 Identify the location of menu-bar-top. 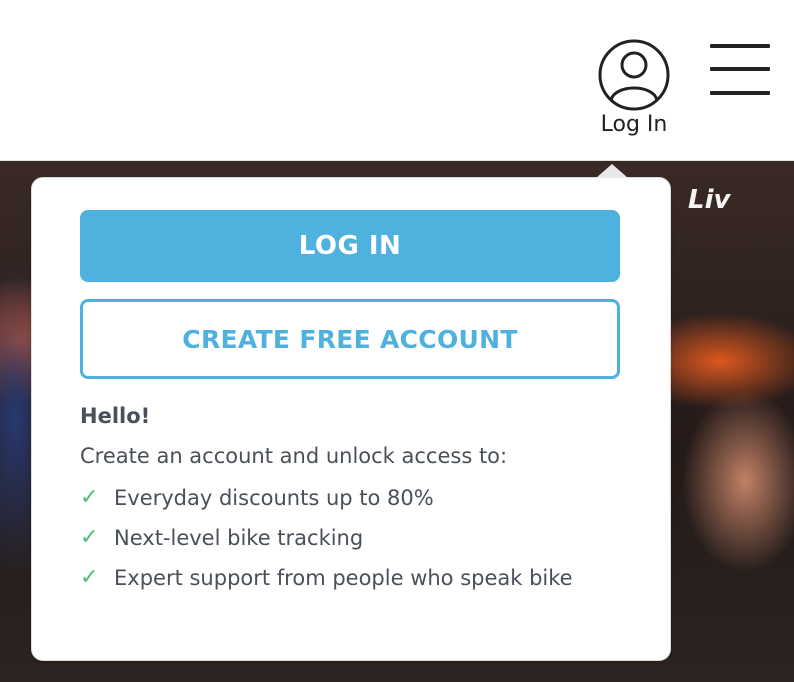
(740, 46).